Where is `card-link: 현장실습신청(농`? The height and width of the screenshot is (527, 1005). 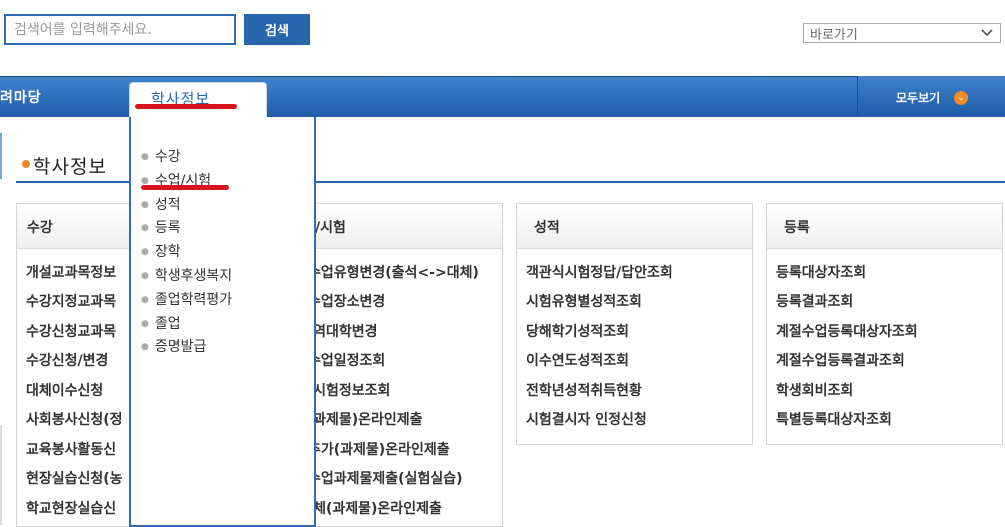 card-link: 현장실습신청(농 is located at coordinates (74, 478).